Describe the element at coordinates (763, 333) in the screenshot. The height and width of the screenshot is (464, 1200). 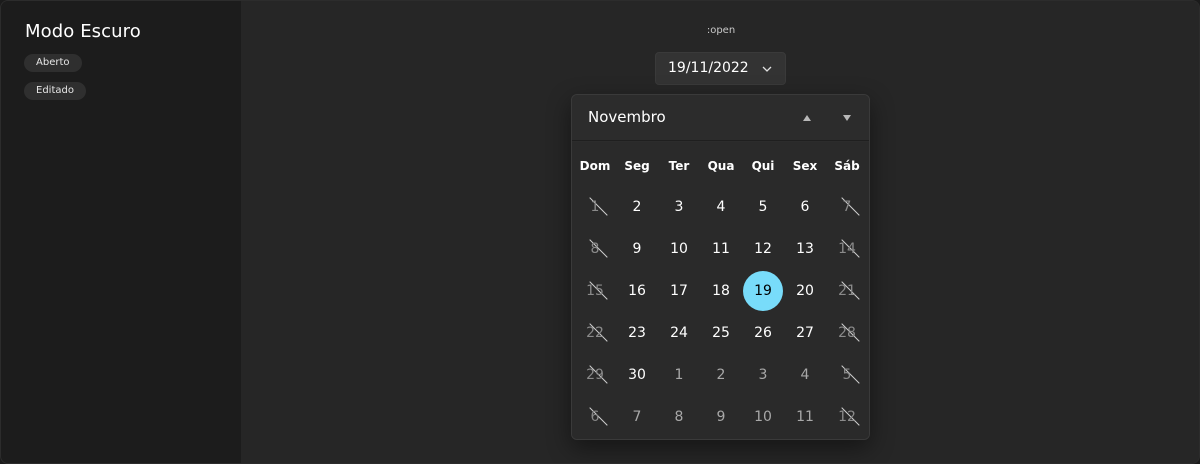
I see `calendar-day: 26` at that location.